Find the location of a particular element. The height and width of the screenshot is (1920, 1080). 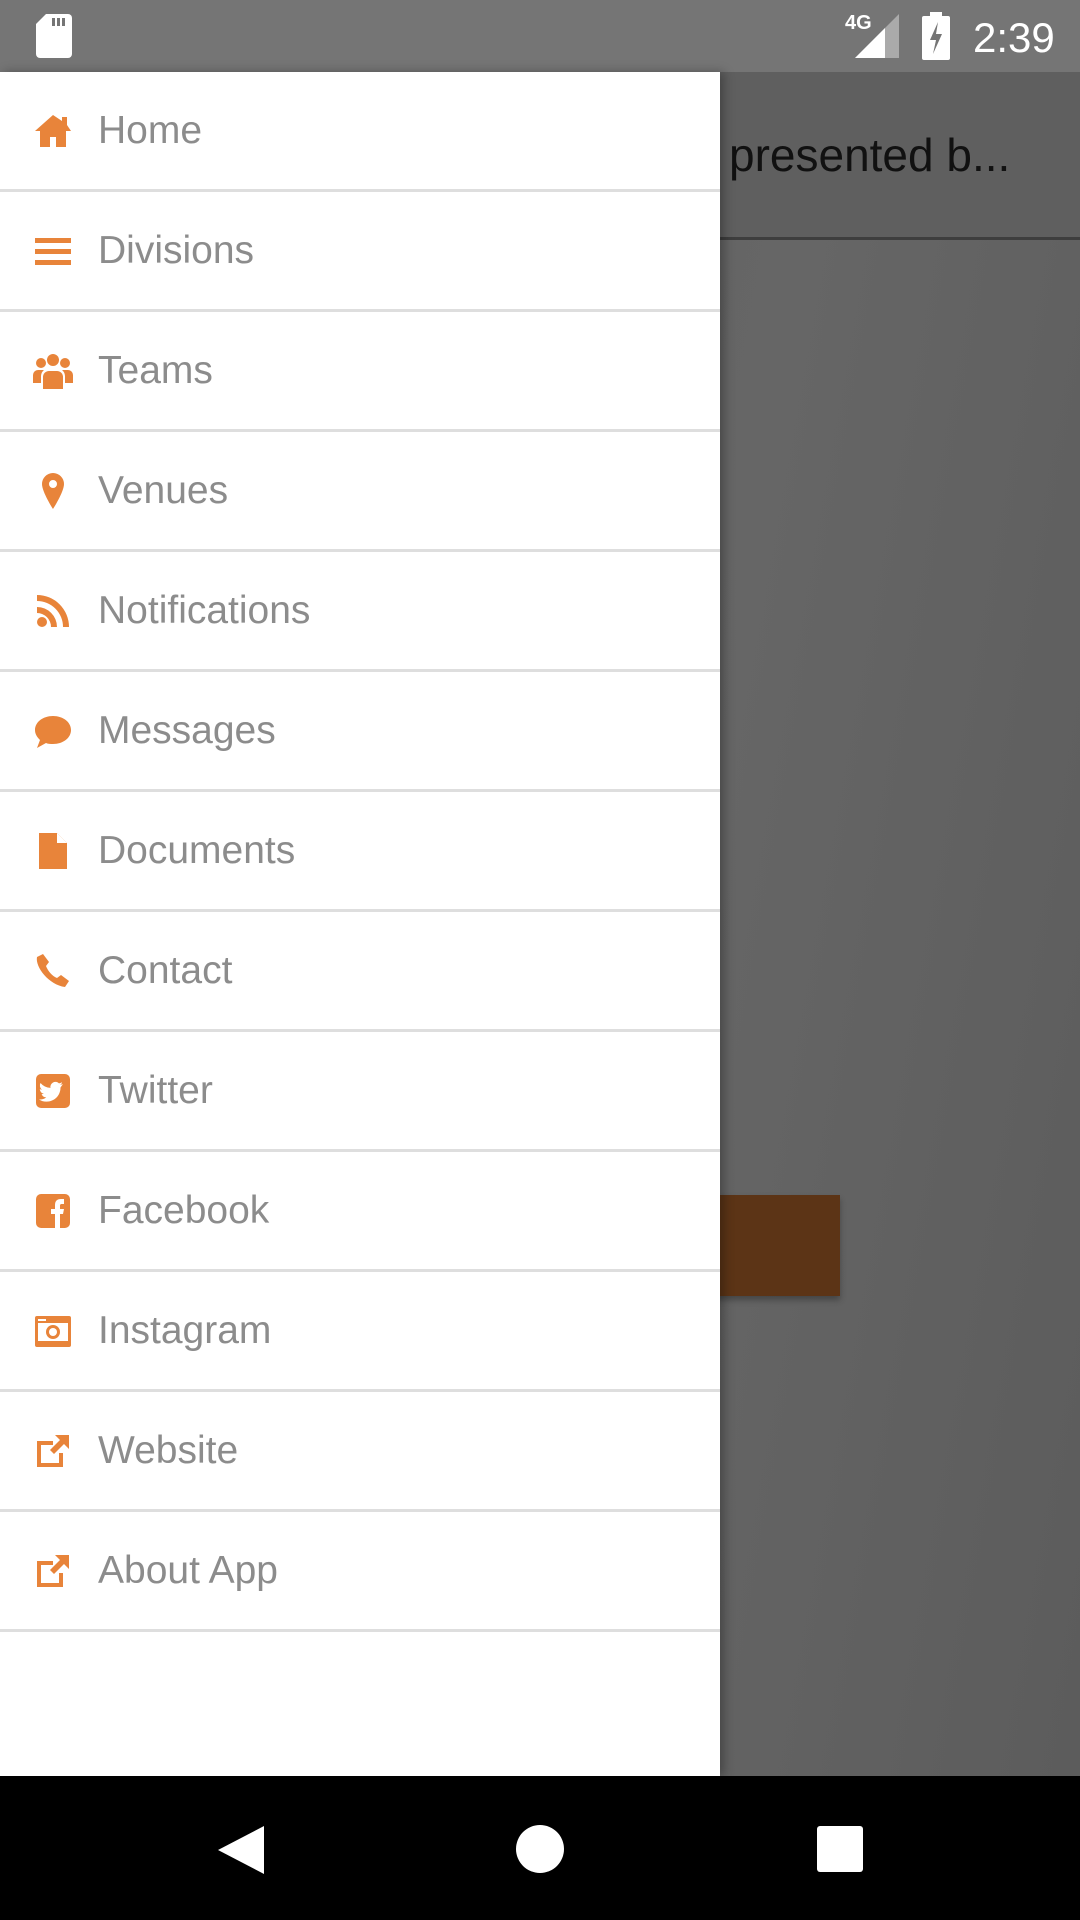

drawer-item-label: Contact is located at coordinates (165, 970).